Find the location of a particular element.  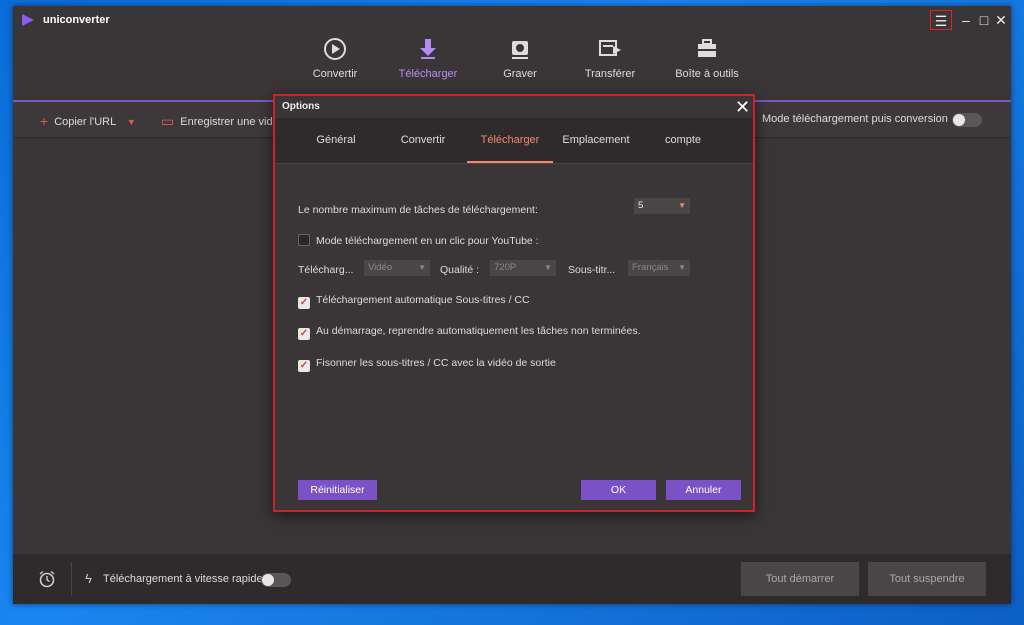

toolbox-icon is located at coordinates (707, 48).